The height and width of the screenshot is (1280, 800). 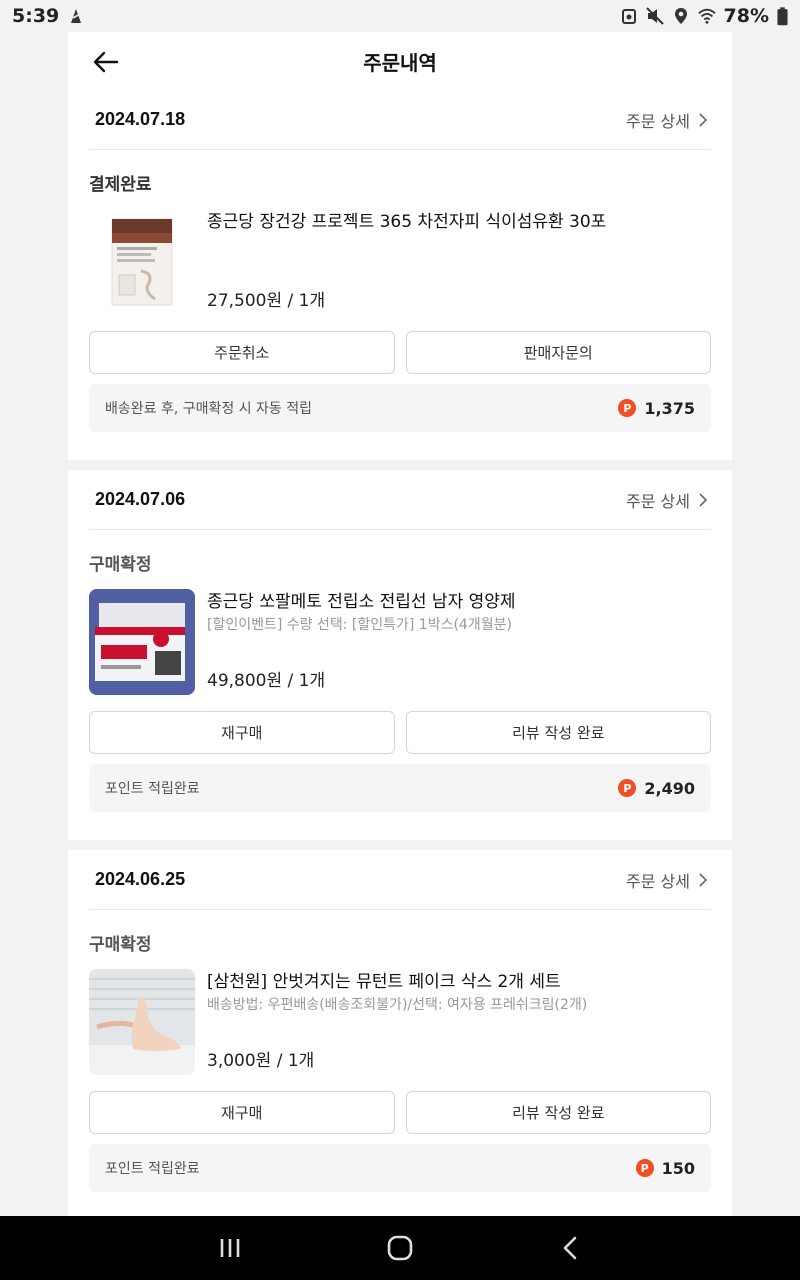 I want to click on recent-apps-button, so click(x=230, y=1248).